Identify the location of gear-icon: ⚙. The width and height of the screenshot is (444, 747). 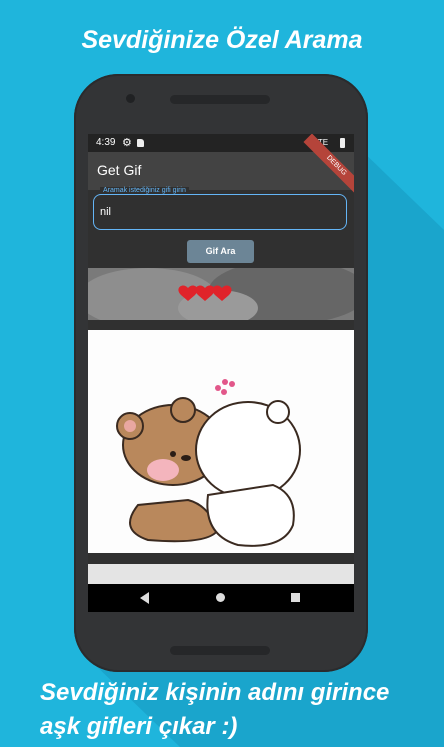
(127, 143).